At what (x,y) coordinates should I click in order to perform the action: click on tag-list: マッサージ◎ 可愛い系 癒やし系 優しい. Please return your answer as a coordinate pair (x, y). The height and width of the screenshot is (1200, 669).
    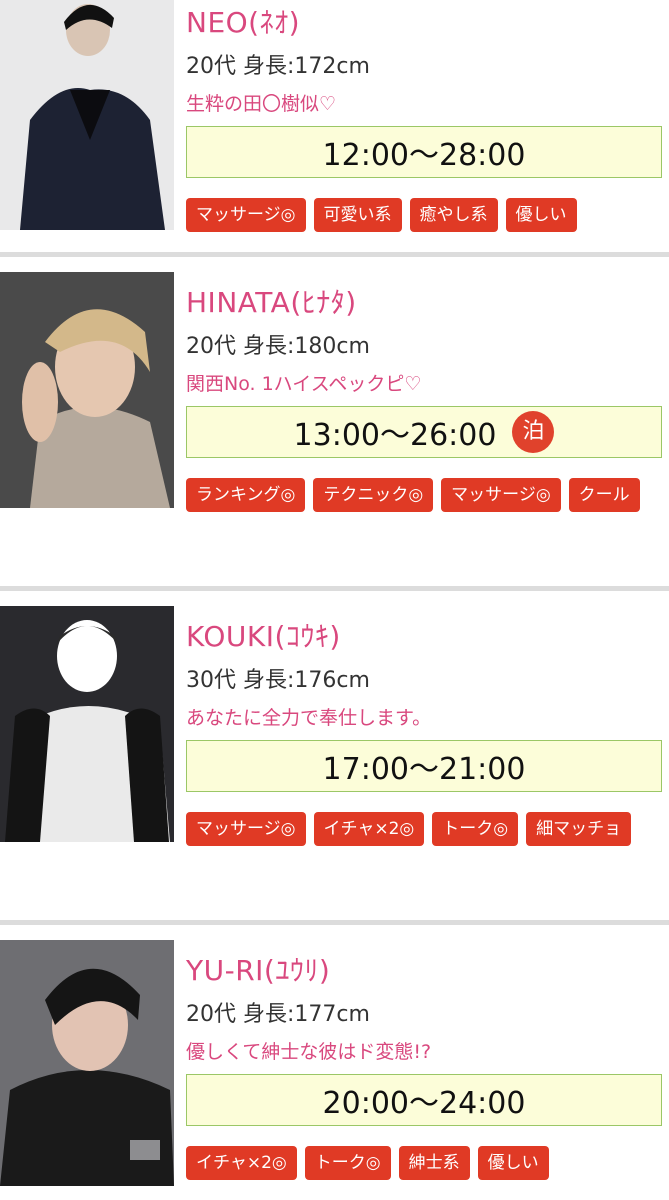
    Looking at the image, I should click on (424, 208).